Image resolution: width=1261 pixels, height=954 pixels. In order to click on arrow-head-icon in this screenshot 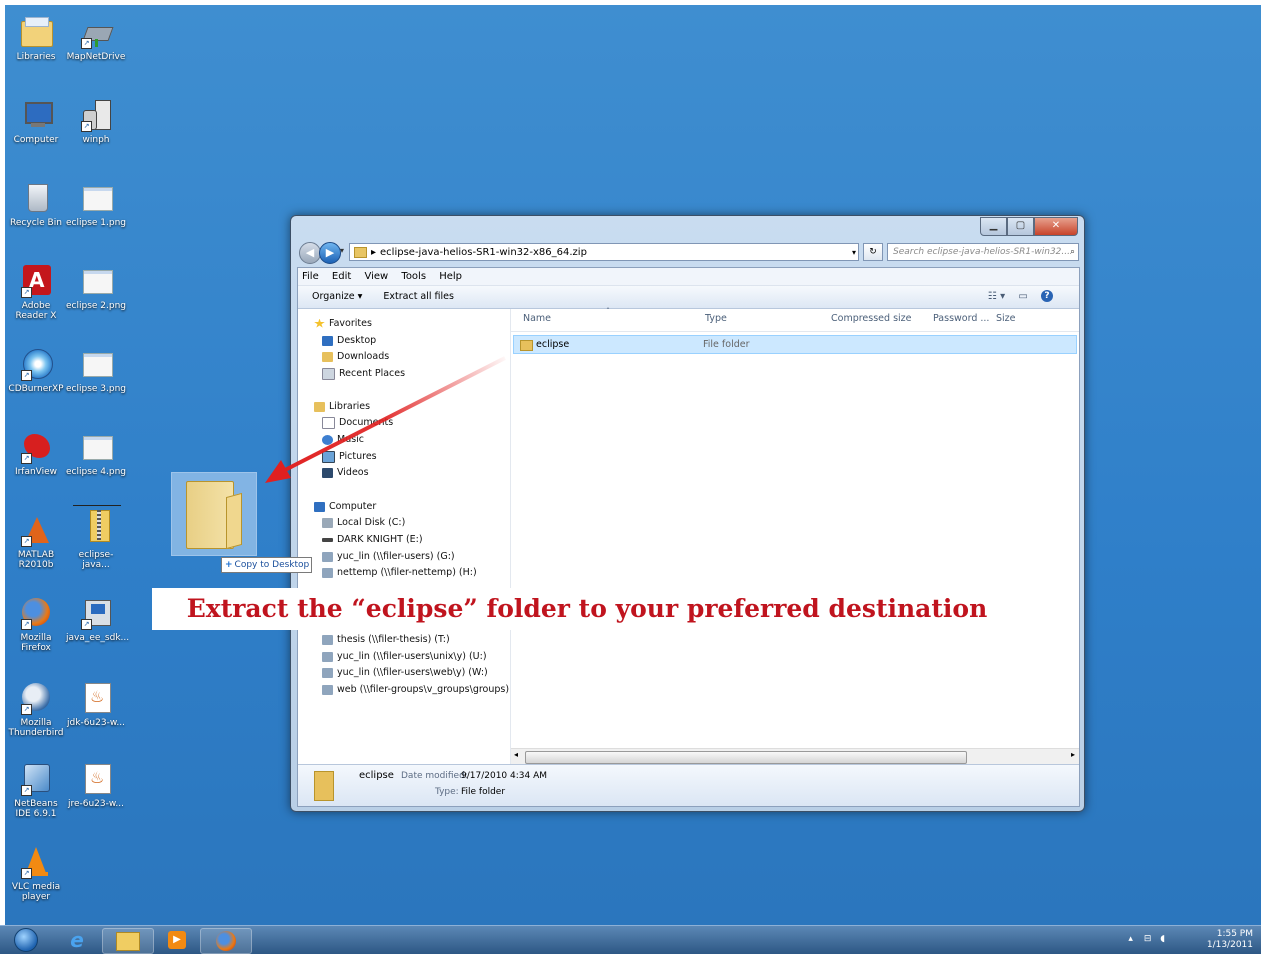, I will do `click(278, 471)`.